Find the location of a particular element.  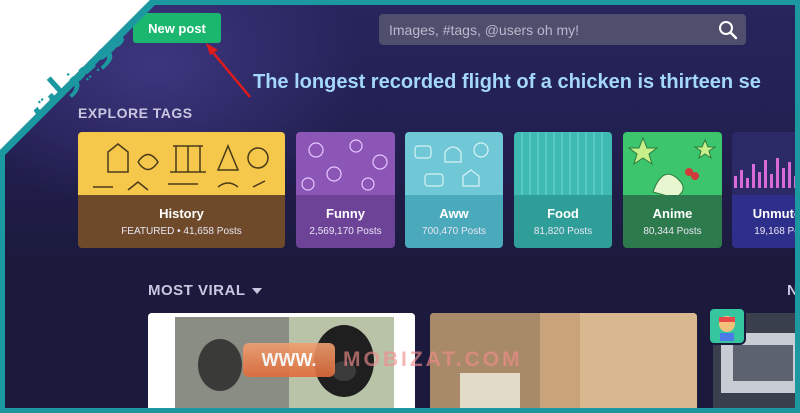

tag-name: Aww is located at coordinates (454, 213).